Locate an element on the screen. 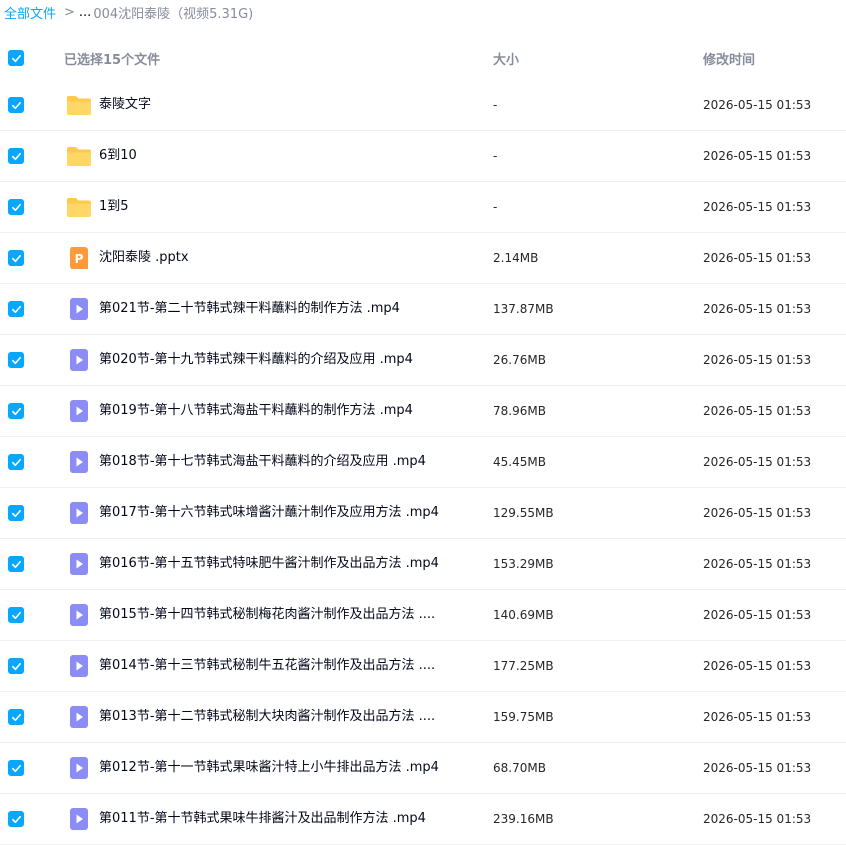  file-size: 78.96MB is located at coordinates (519, 411).